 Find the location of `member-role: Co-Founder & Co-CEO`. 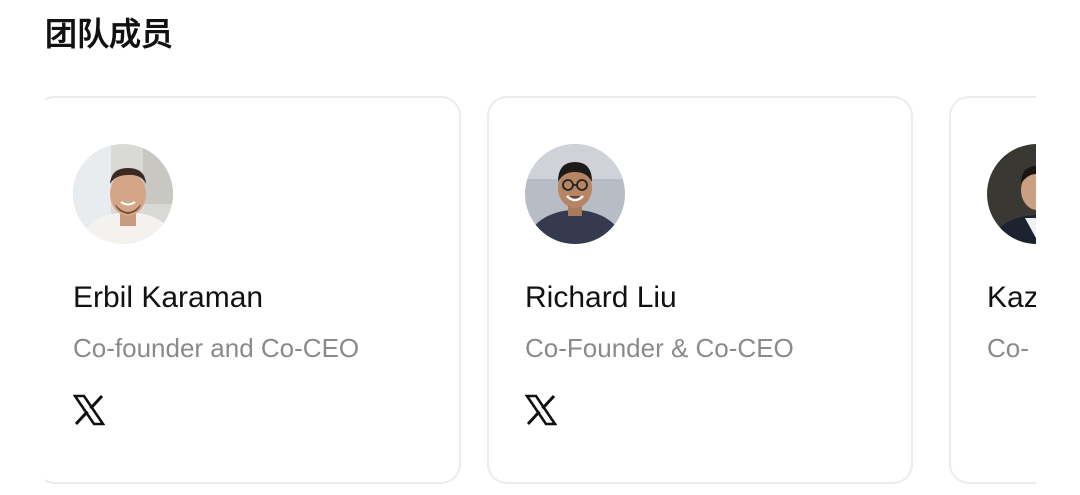

member-role: Co-Founder & Co-CEO is located at coordinates (659, 348).